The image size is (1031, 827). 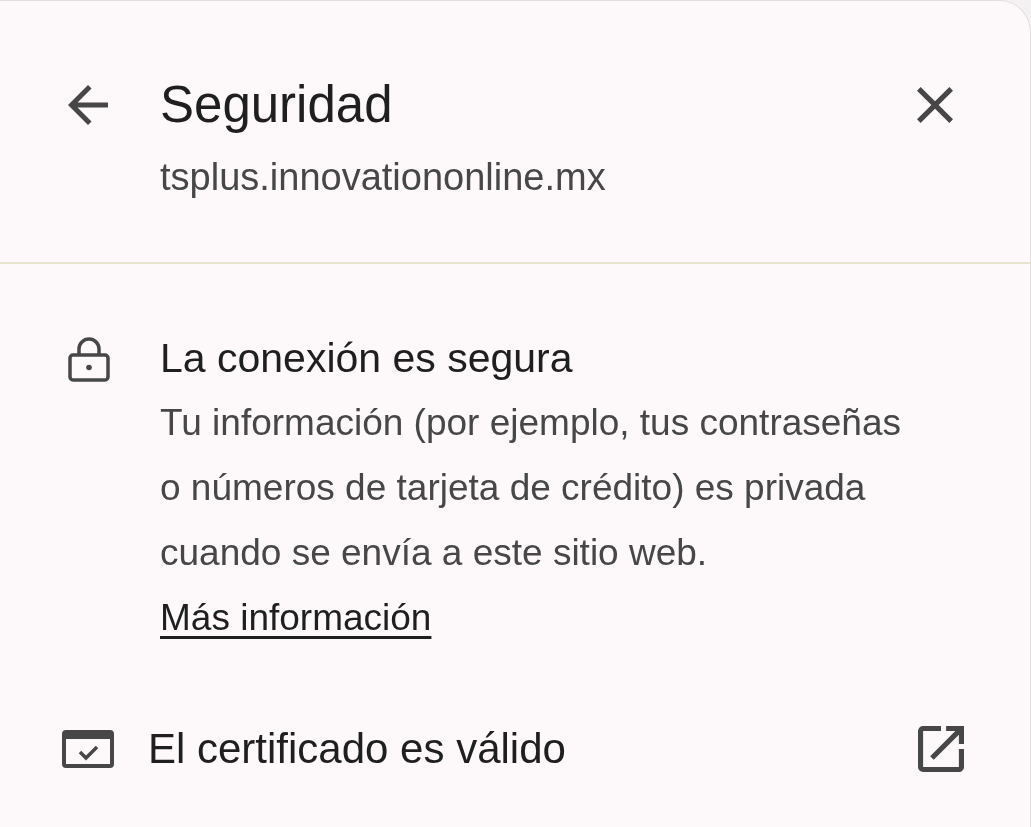 I want to click on back-button, so click(x=88, y=105).